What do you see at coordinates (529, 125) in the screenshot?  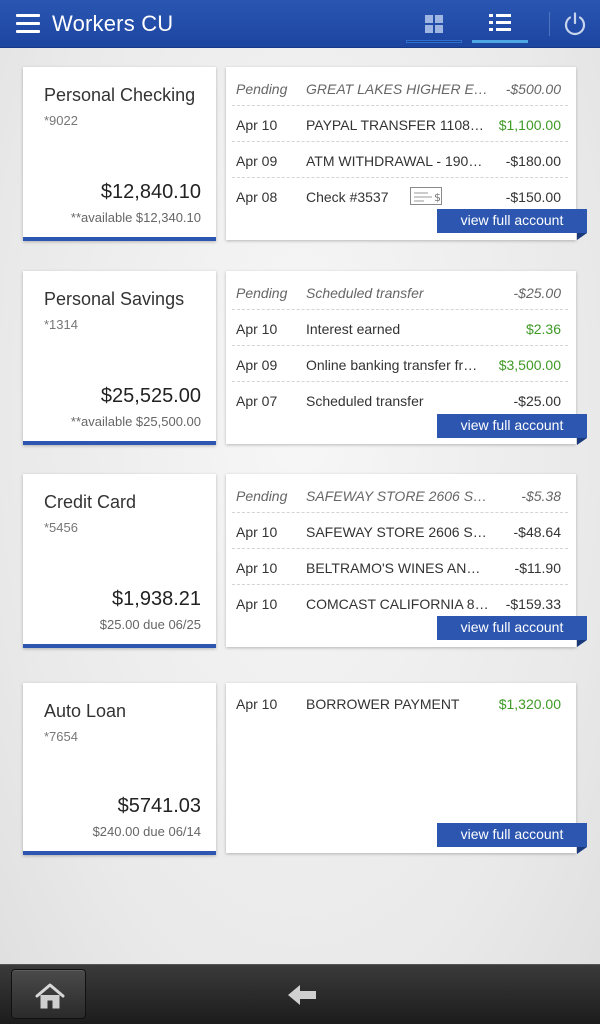 I see `transaction-amount: $1,100.00` at bounding box center [529, 125].